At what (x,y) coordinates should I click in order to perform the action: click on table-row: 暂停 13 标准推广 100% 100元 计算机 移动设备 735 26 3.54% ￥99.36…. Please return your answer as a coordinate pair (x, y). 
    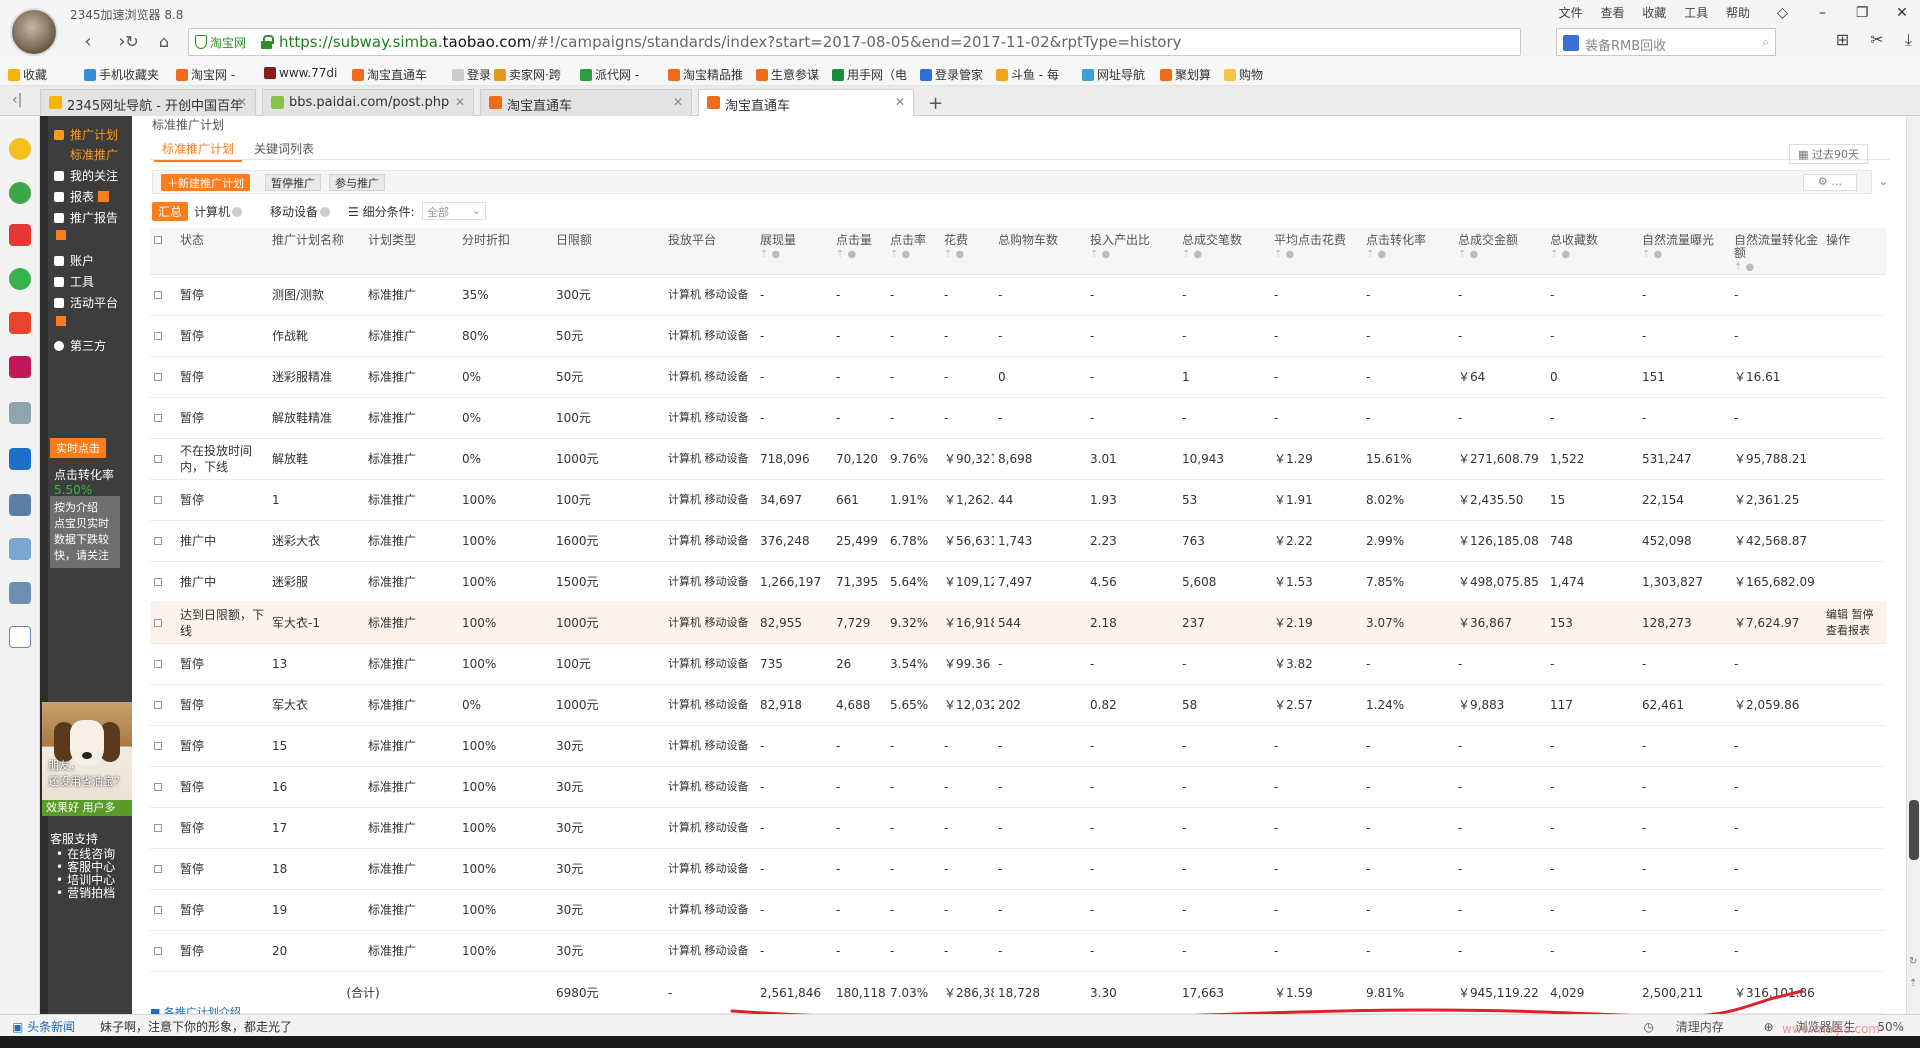
    Looking at the image, I should click on (1018, 664).